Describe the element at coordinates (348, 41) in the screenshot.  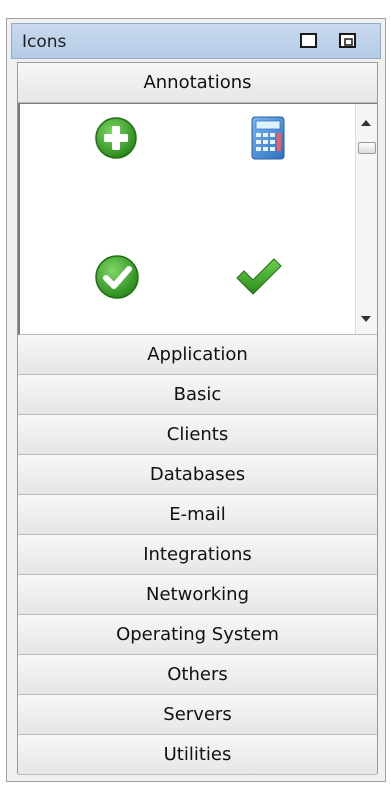
I see `restore-icon` at that location.